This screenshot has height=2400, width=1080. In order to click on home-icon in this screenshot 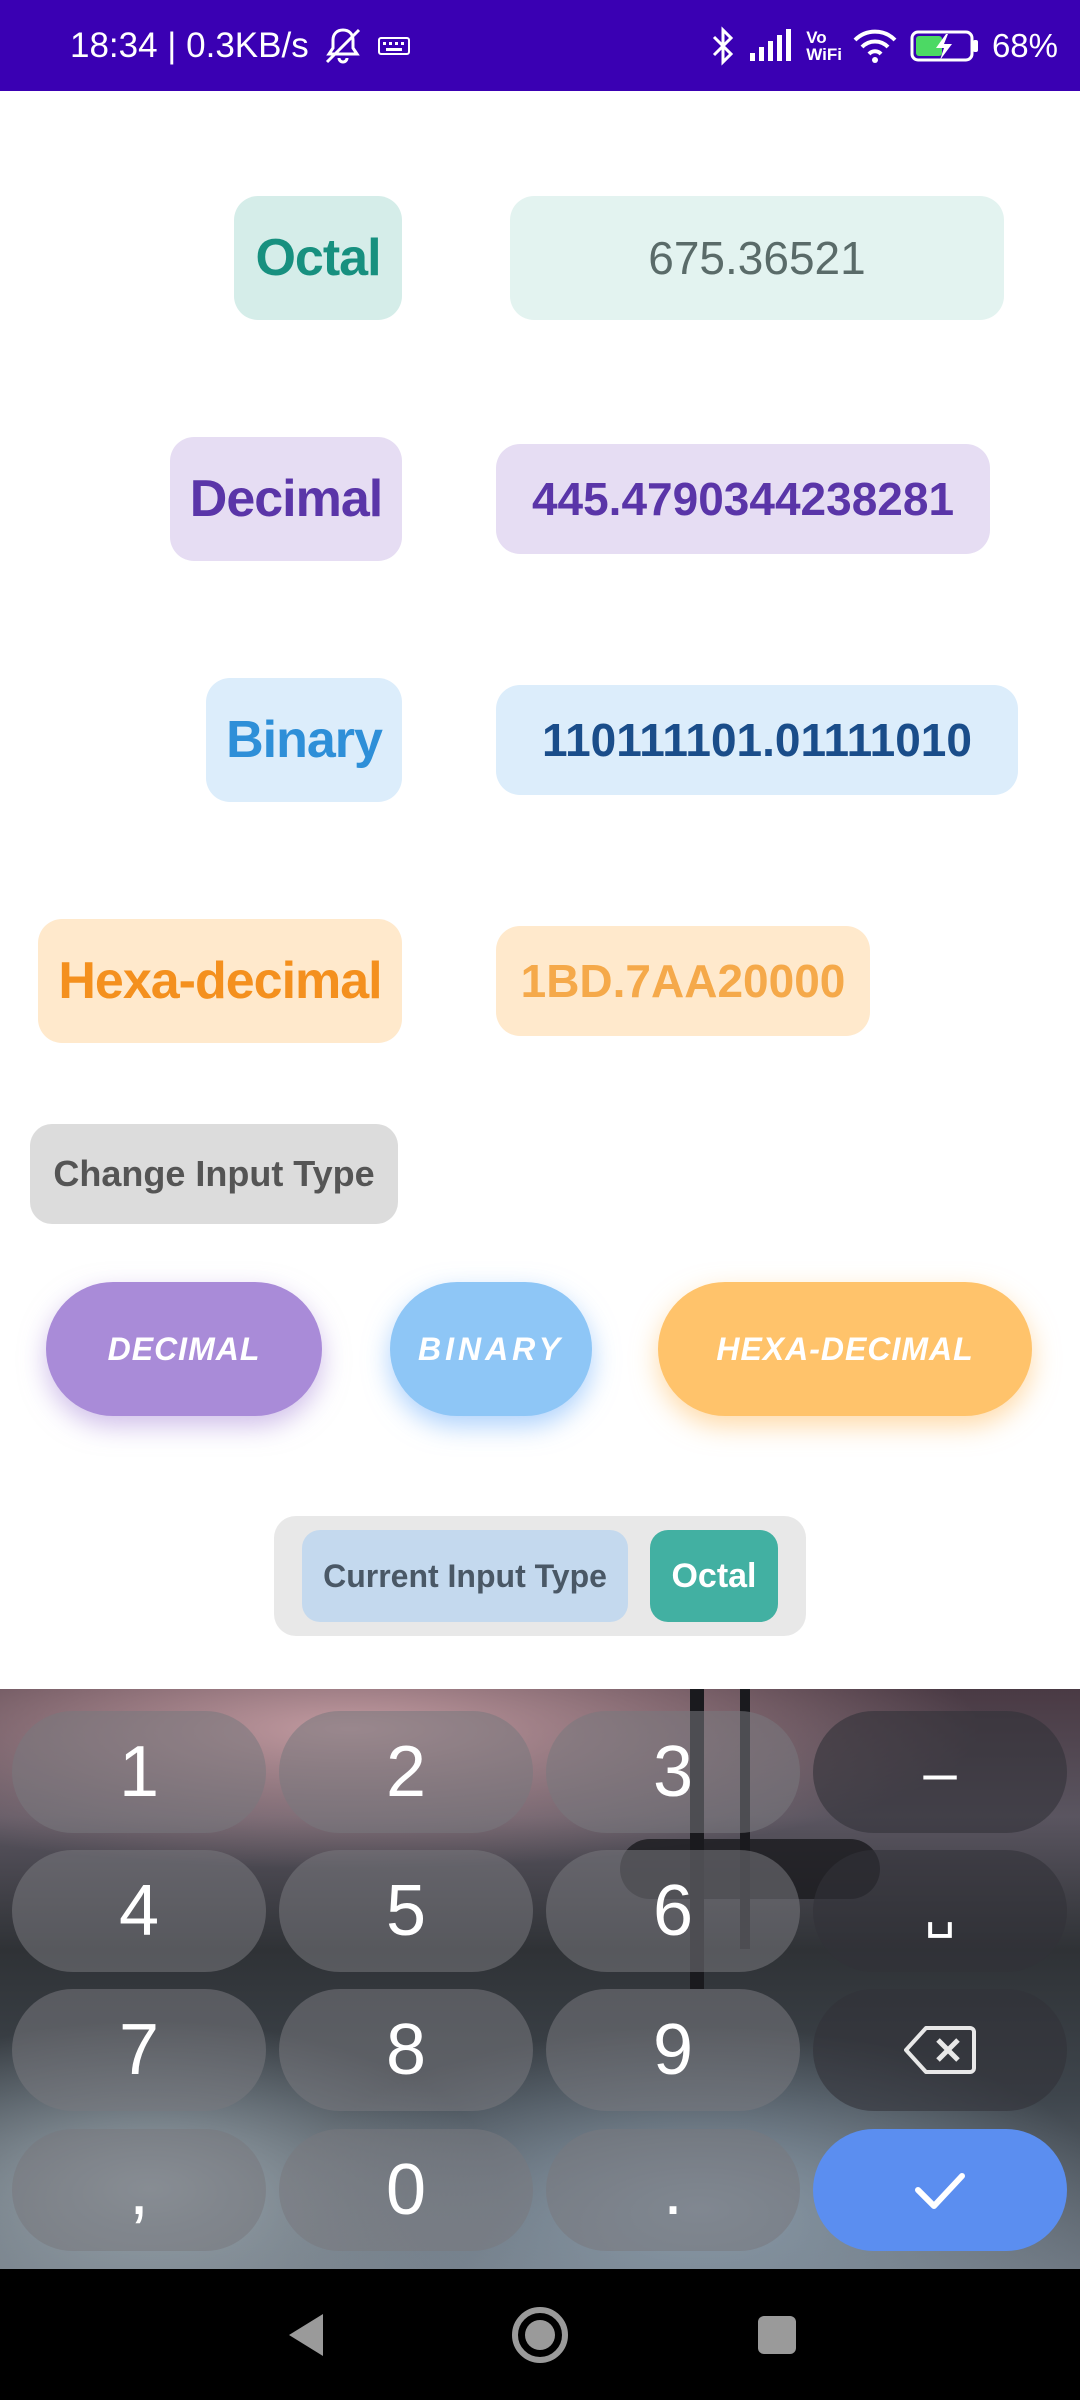, I will do `click(540, 2334)`.